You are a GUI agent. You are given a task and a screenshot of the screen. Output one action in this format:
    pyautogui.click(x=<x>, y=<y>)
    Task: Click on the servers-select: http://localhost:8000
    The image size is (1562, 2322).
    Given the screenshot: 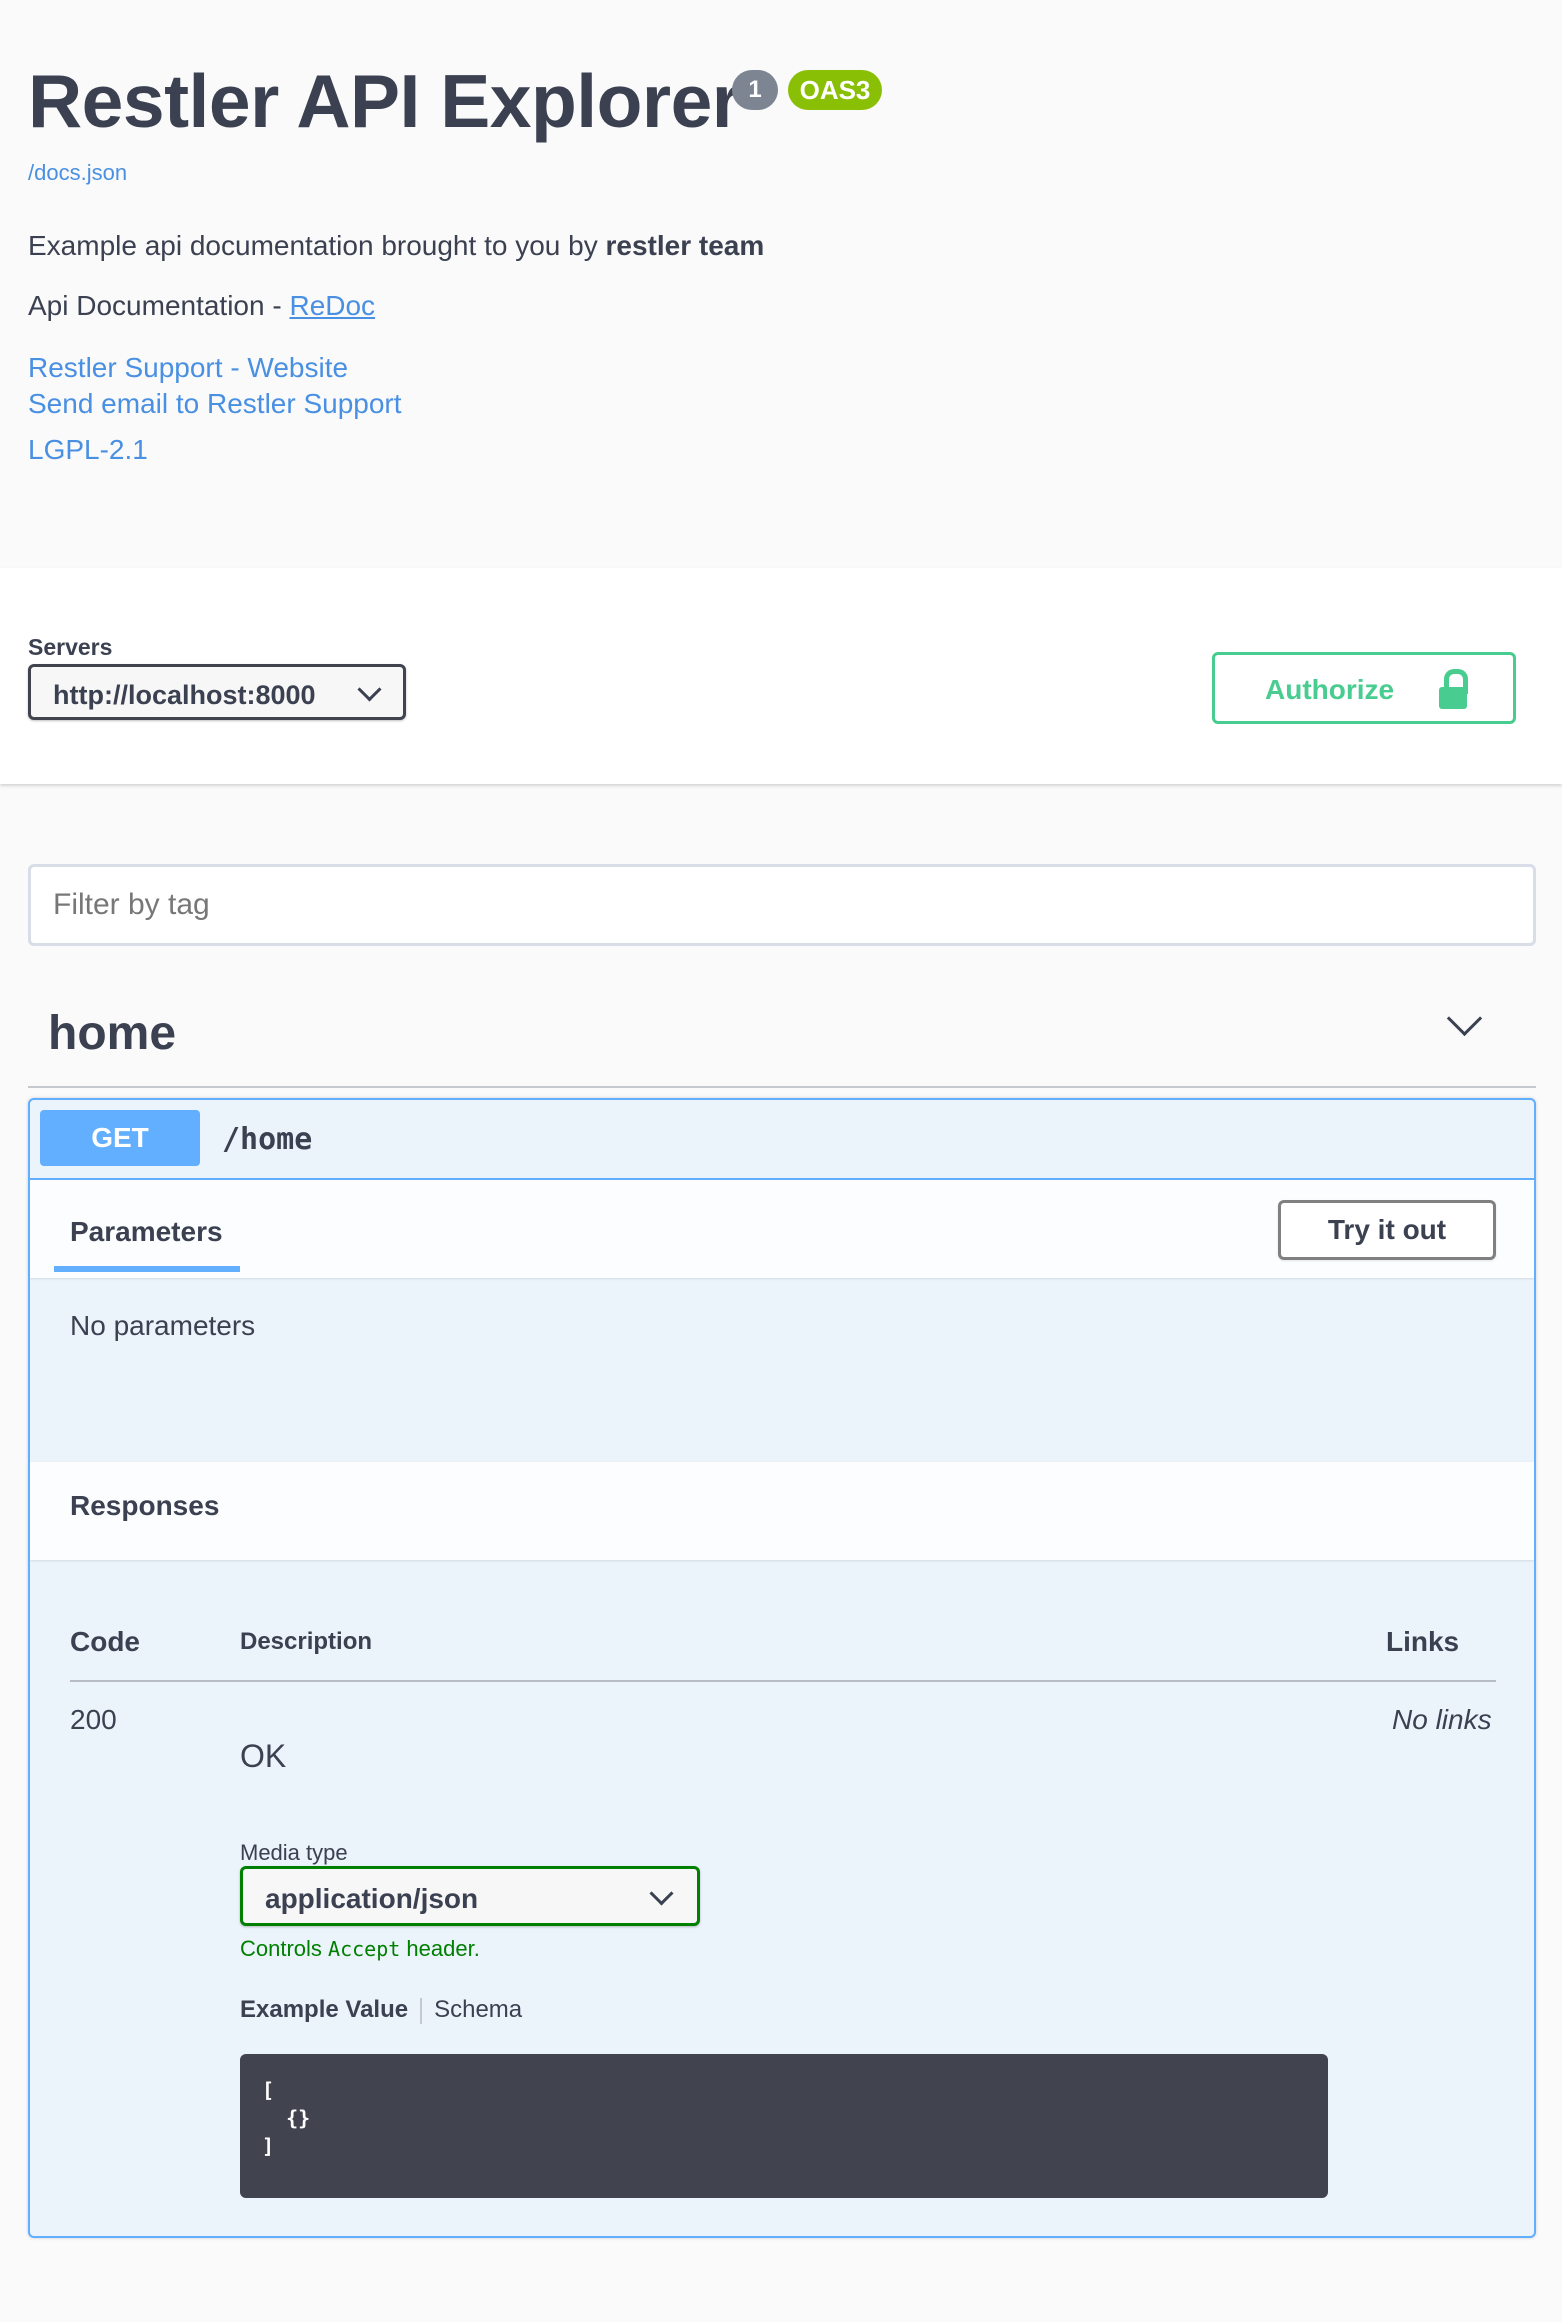 What is the action you would take?
    pyautogui.click(x=217, y=692)
    